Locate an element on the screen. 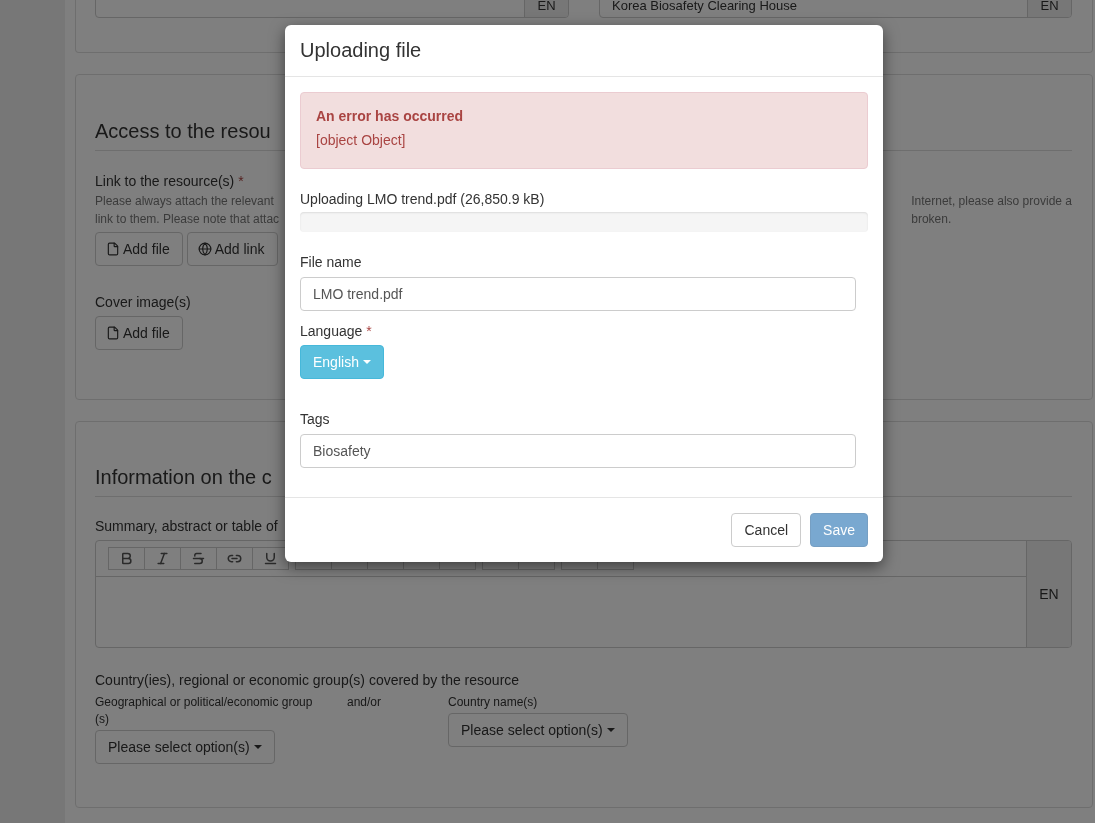  add-button: Add link is located at coordinates (232, 249).